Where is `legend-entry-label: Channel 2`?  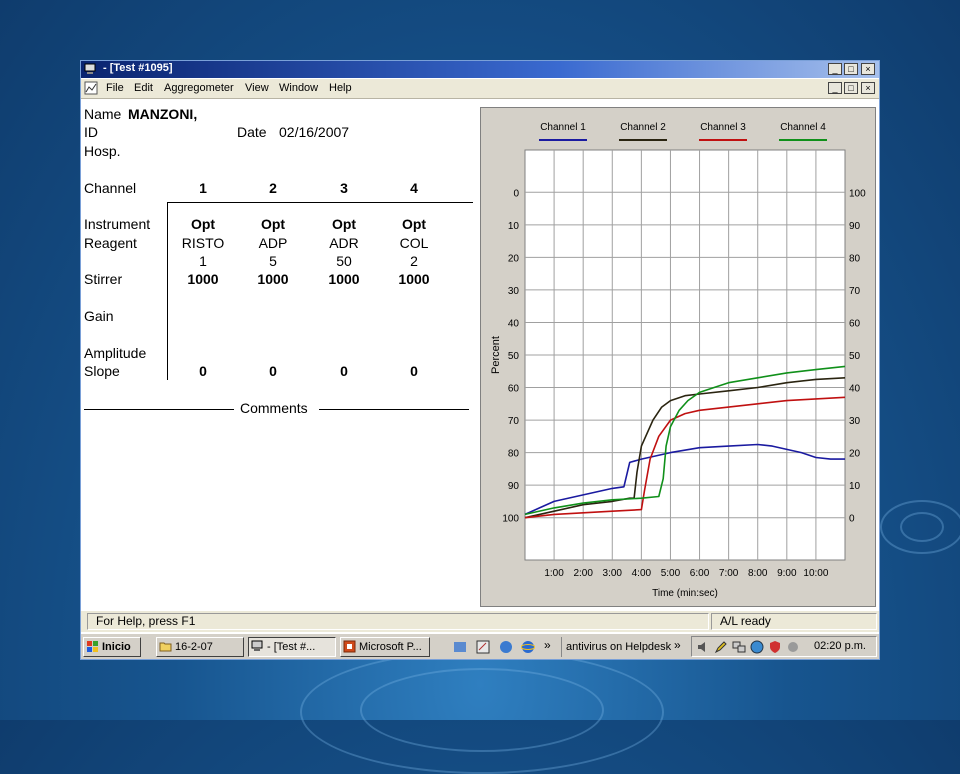 legend-entry-label: Channel 2 is located at coordinates (643, 127).